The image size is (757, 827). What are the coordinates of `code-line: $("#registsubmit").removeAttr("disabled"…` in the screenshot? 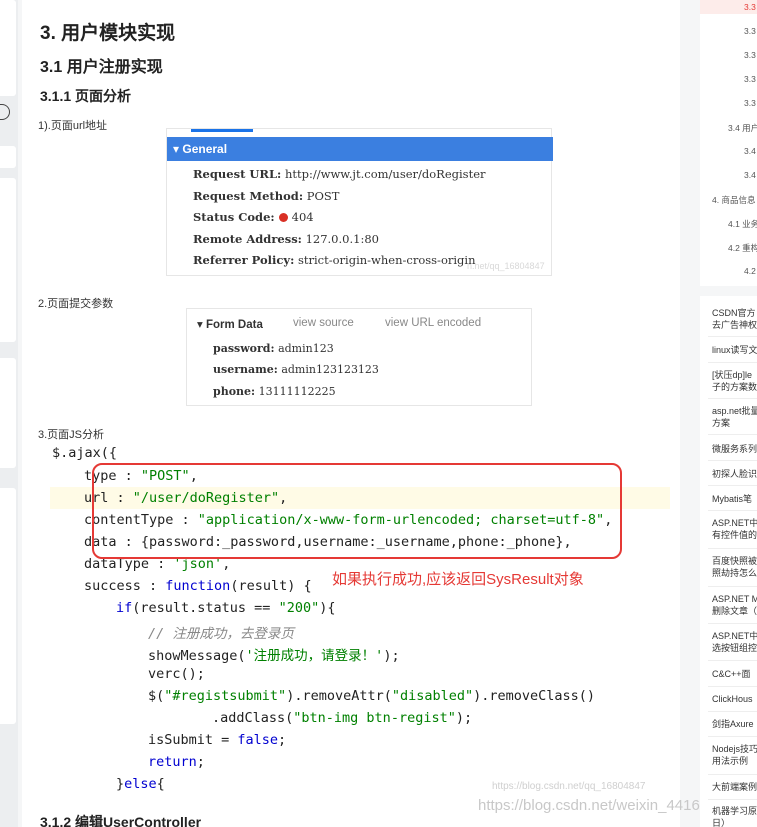 It's located at (372, 696).